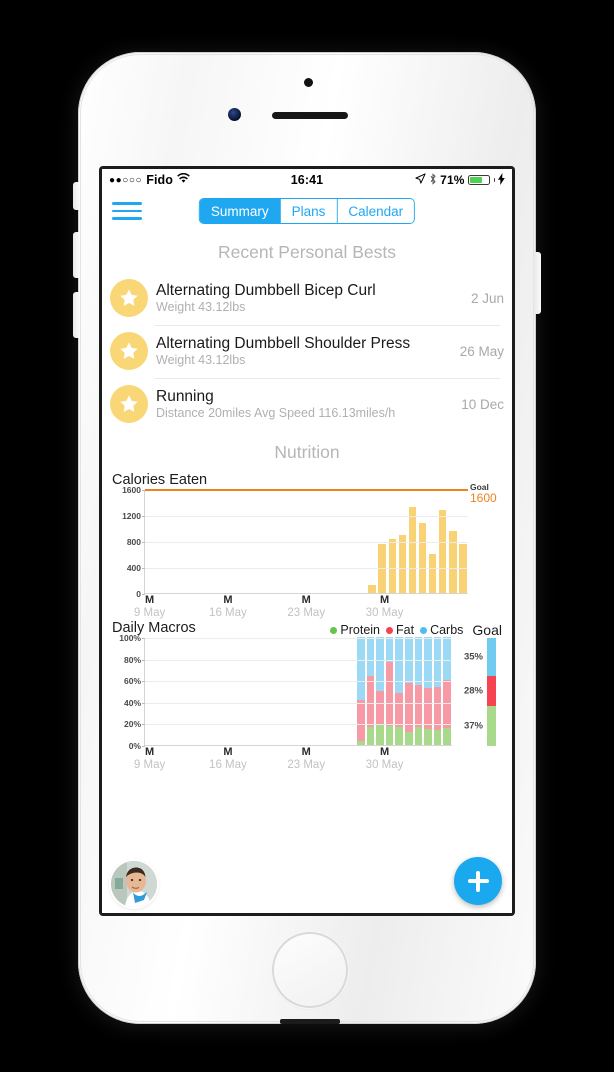 The image size is (614, 1072). I want to click on x-tick-group: M 23 May, so click(306, 607).